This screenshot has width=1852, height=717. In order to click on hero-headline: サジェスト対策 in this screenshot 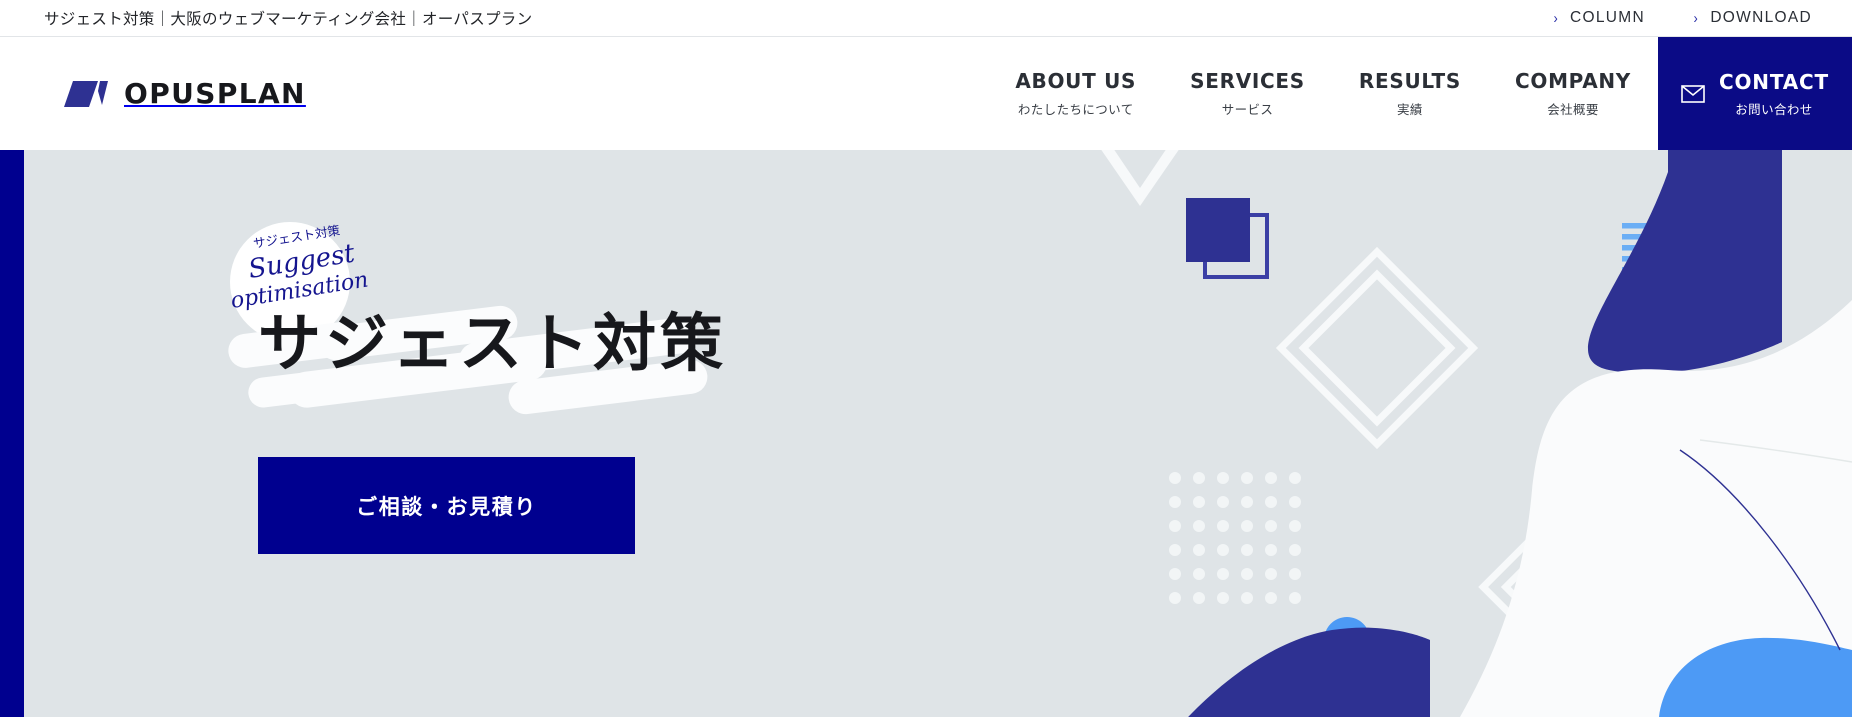, I will do `click(492, 343)`.